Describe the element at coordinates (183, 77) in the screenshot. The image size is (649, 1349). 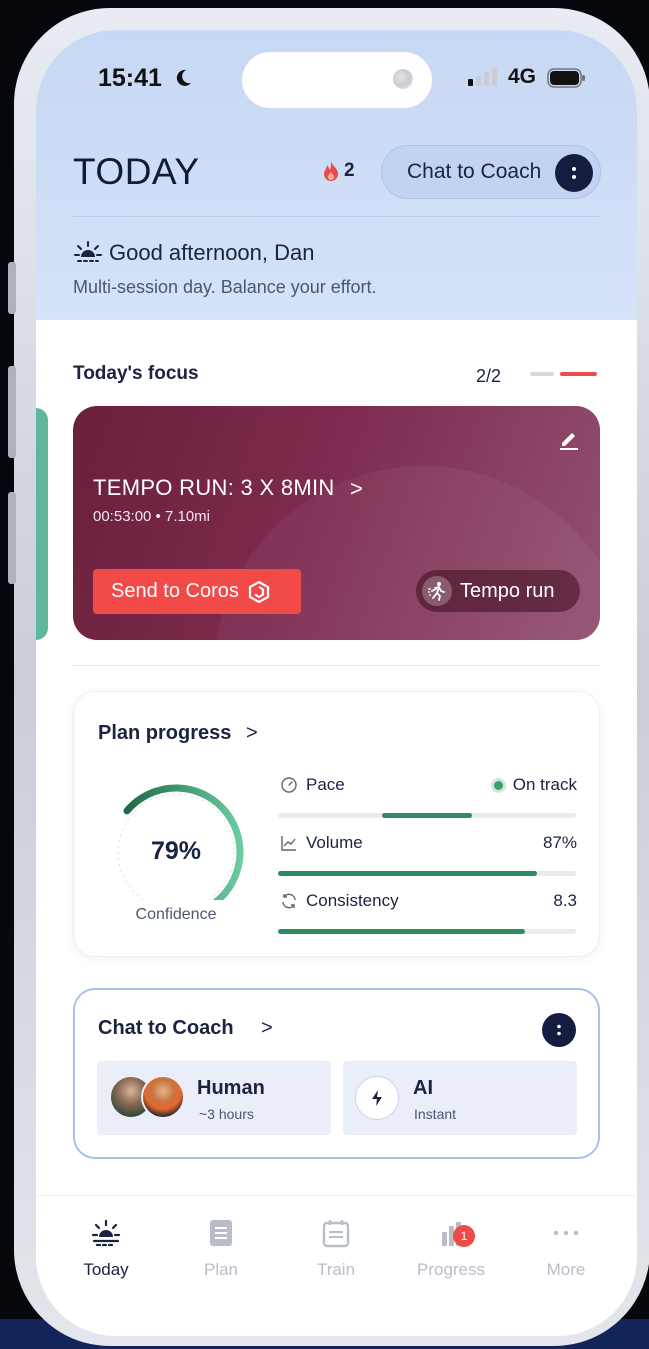
I see `moon-icon` at that location.